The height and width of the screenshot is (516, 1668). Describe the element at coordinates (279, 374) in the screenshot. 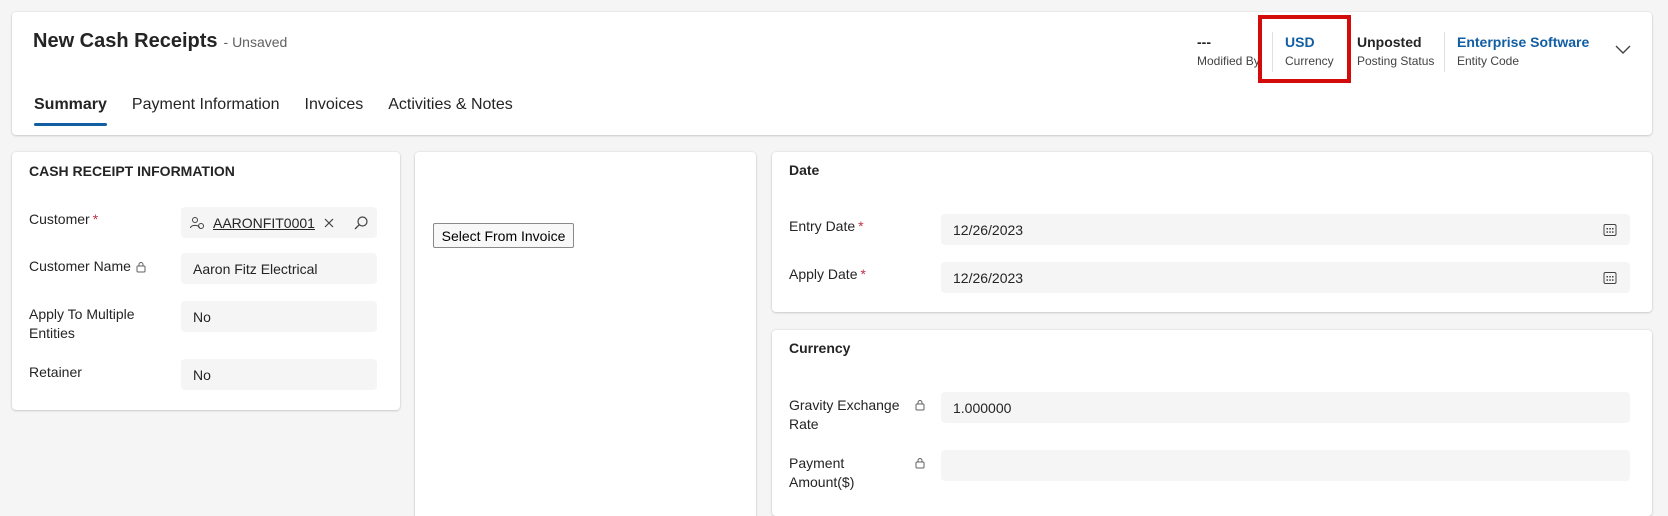

I see `retainer-field: No` at that location.